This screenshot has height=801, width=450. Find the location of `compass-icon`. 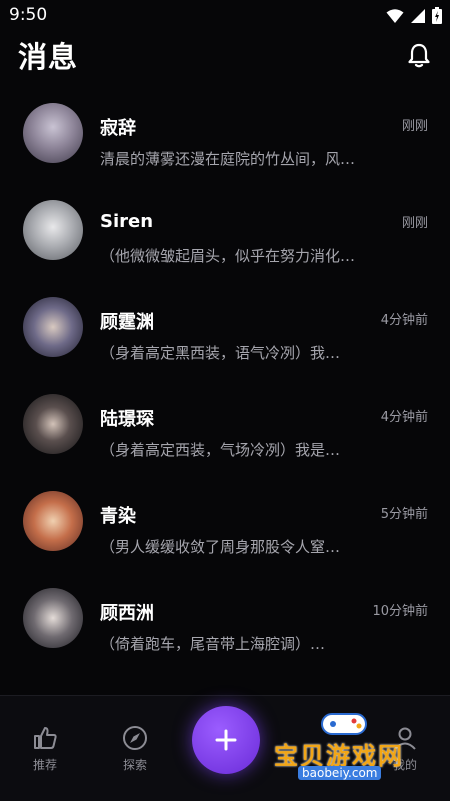

compass-icon is located at coordinates (135, 738).